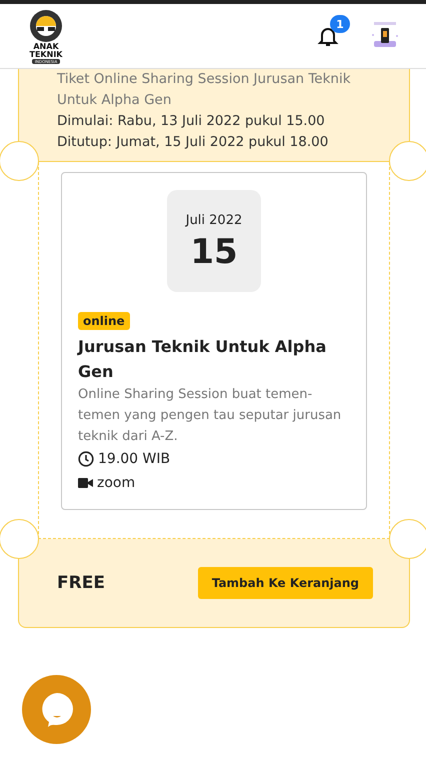 The width and height of the screenshot is (426, 764). Describe the element at coordinates (104, 321) in the screenshot. I see `online-tag: online` at that location.